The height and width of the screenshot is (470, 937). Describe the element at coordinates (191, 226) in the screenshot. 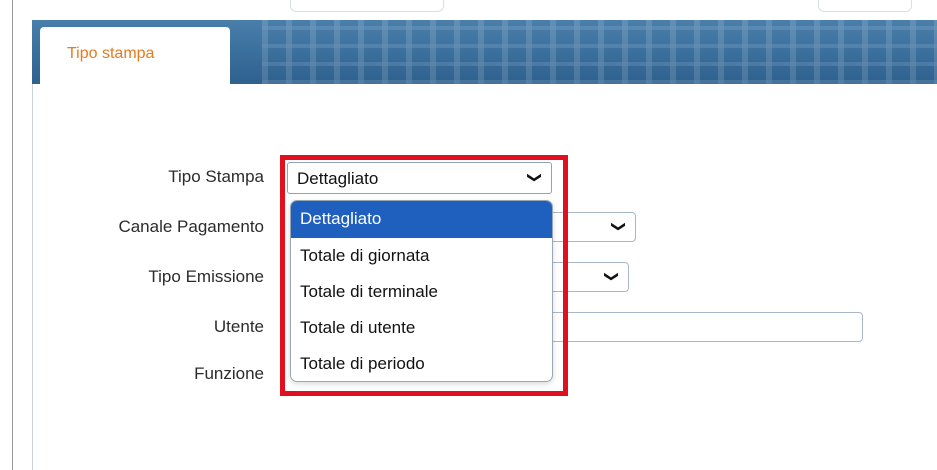

I see `canale-pagamento-label: Canale Pagamento` at that location.